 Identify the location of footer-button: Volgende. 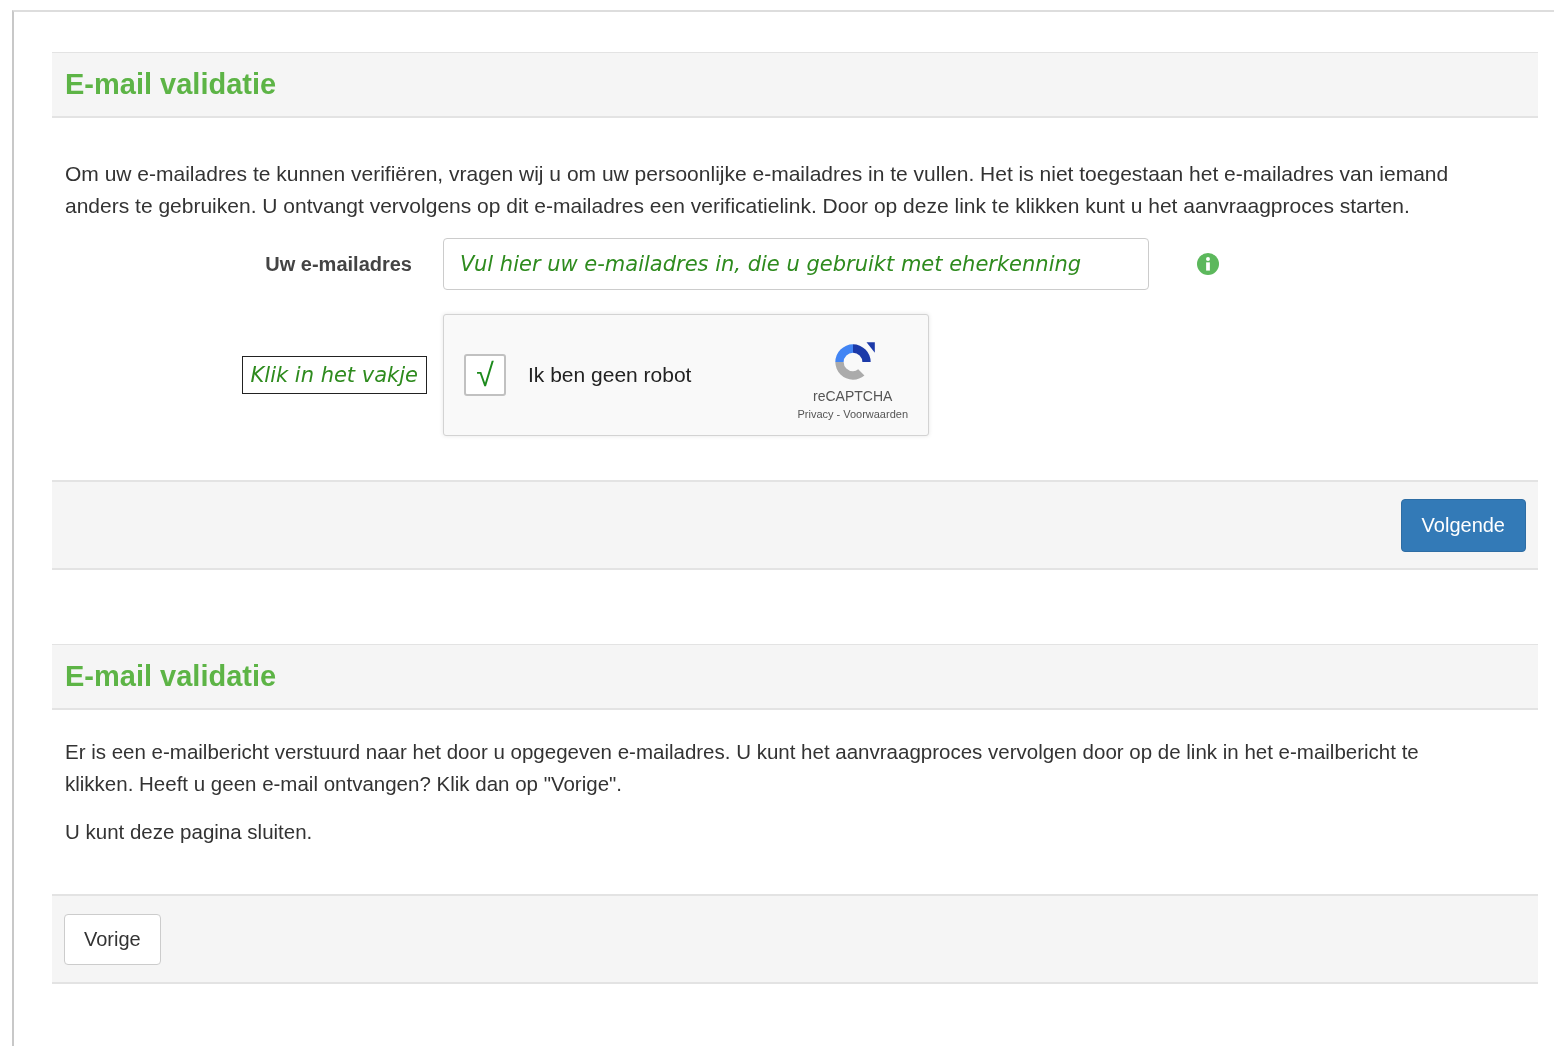
(1463, 525).